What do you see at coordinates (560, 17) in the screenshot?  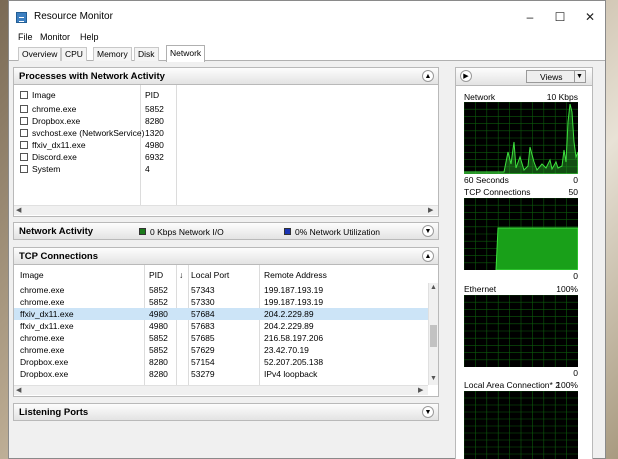 I see `maximize-button: ☐` at bounding box center [560, 17].